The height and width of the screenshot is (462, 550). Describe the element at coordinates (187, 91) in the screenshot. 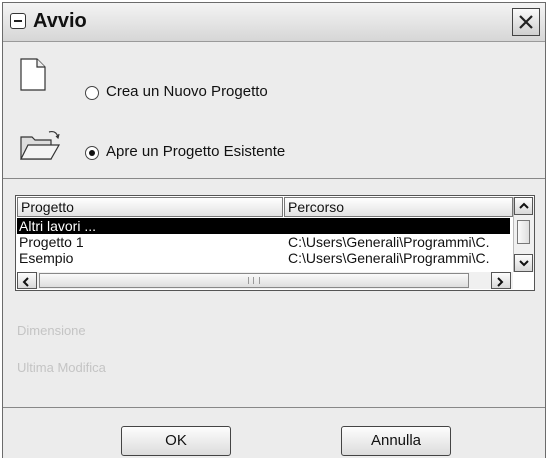

I see `option-new-project-label: Crea un Nuovo Progetto` at that location.